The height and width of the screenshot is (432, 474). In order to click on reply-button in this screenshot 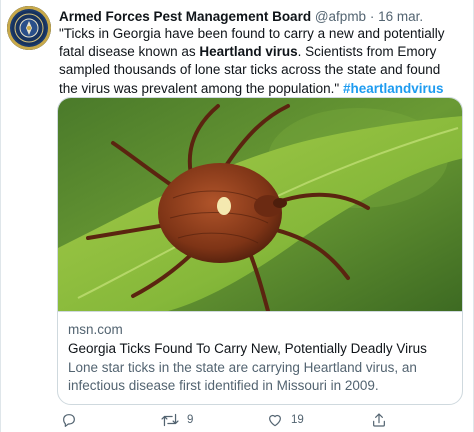, I will do `click(73, 420)`.